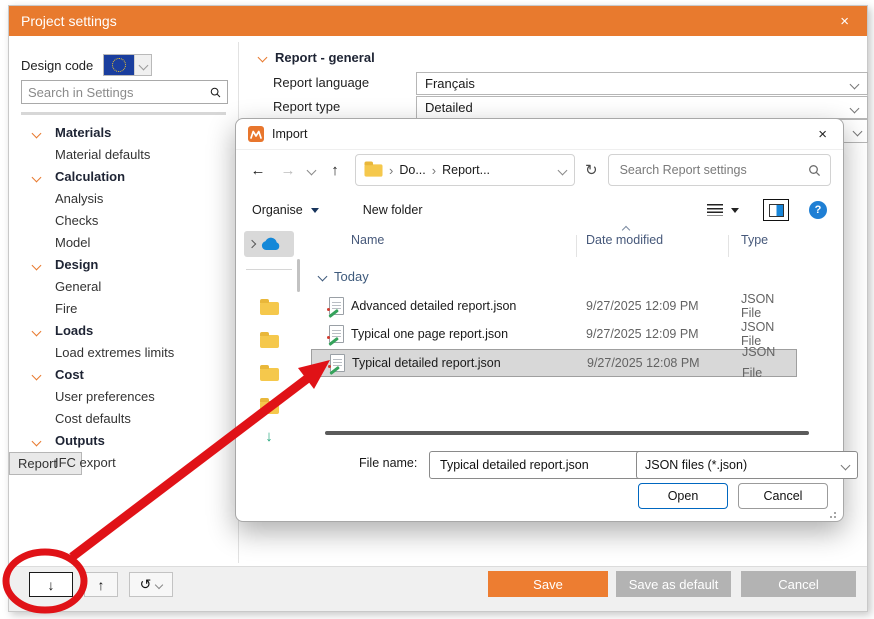 The image size is (874, 619). What do you see at coordinates (548, 584) in the screenshot?
I see `save-button: Save` at bounding box center [548, 584].